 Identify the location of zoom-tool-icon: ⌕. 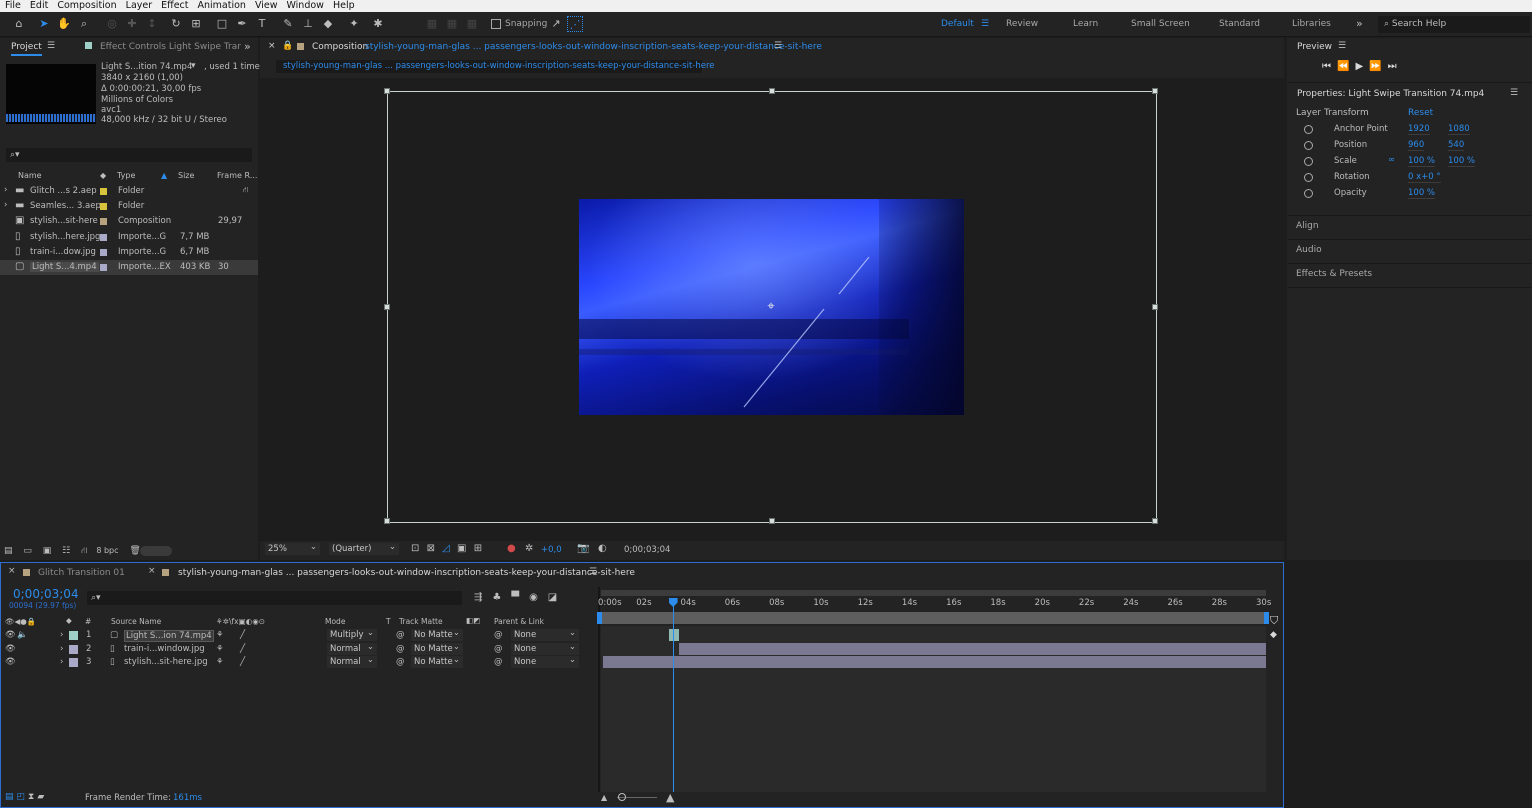
(84, 24).